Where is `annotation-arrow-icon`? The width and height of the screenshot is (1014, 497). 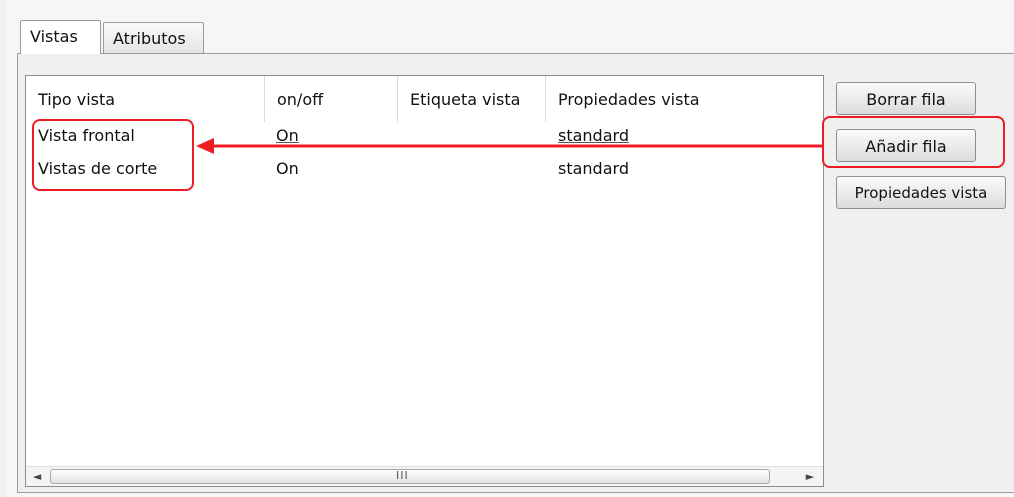
annotation-arrow-icon is located at coordinates (509, 146).